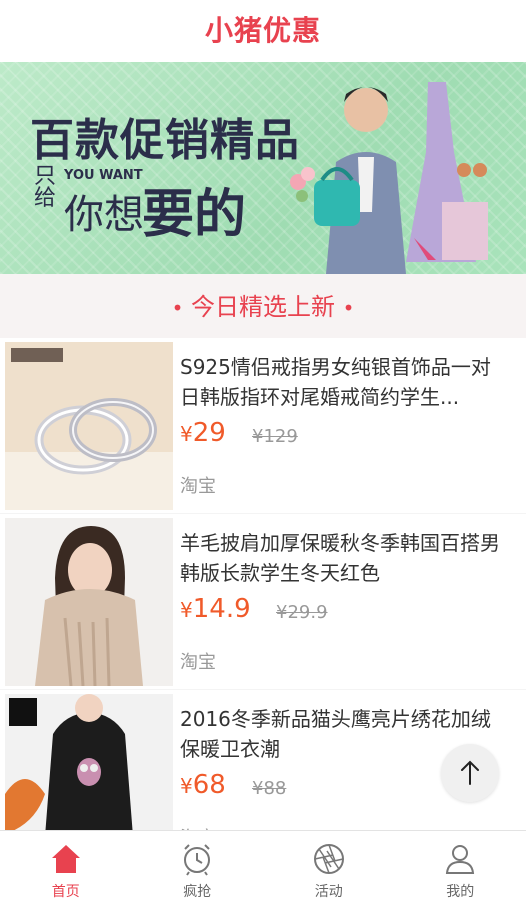 The image size is (526, 901). I want to click on tab-activity-label: 活动, so click(329, 891).